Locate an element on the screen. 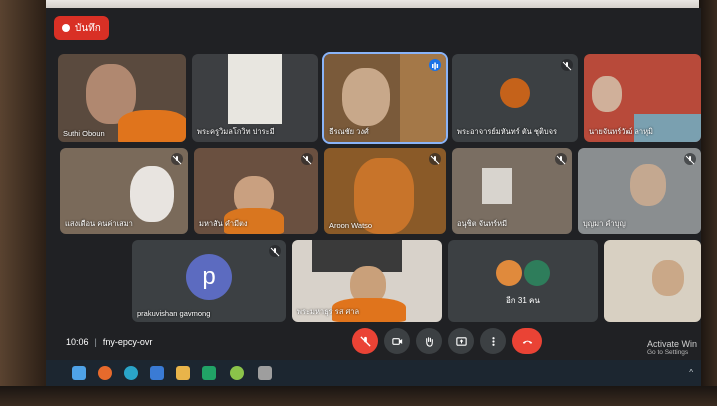 The height and width of the screenshot is (406, 717). meeting-control-bar: 10:06 | fny-epcy-ovr is located at coordinates (373, 342).